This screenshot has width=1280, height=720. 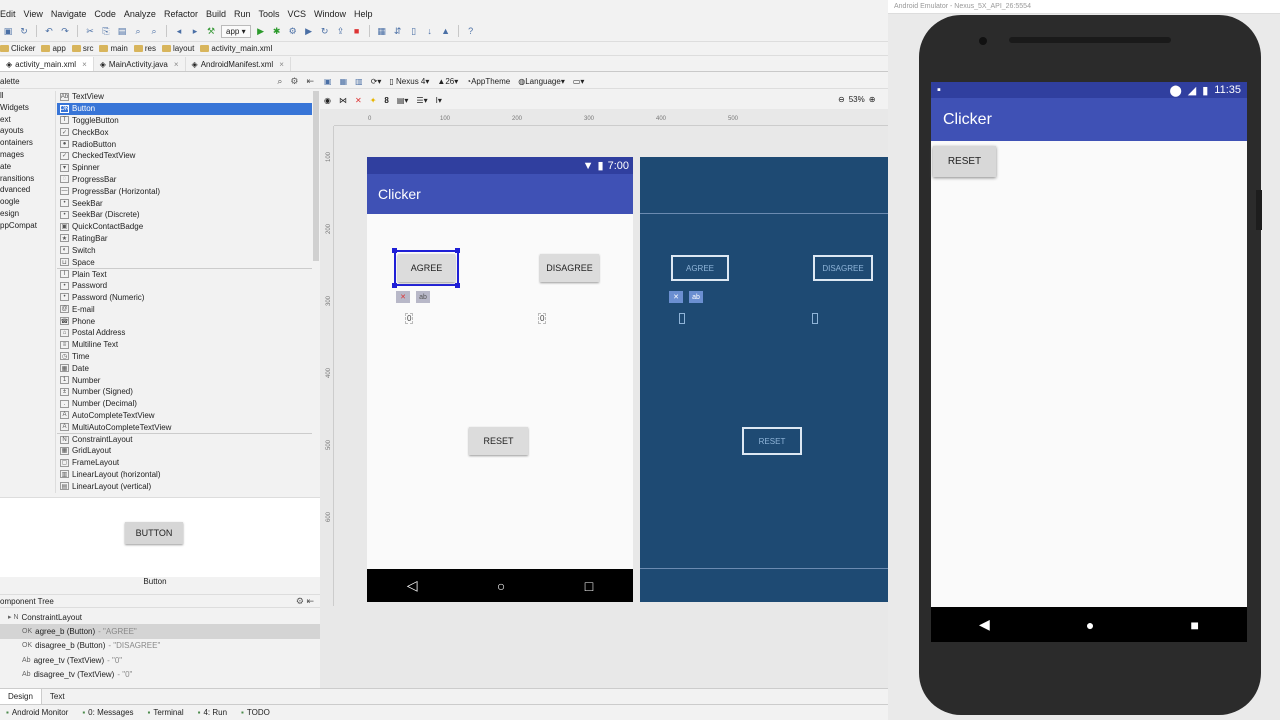 What do you see at coordinates (106, 31) in the screenshot?
I see `copy-icon: ⎘` at bounding box center [106, 31].